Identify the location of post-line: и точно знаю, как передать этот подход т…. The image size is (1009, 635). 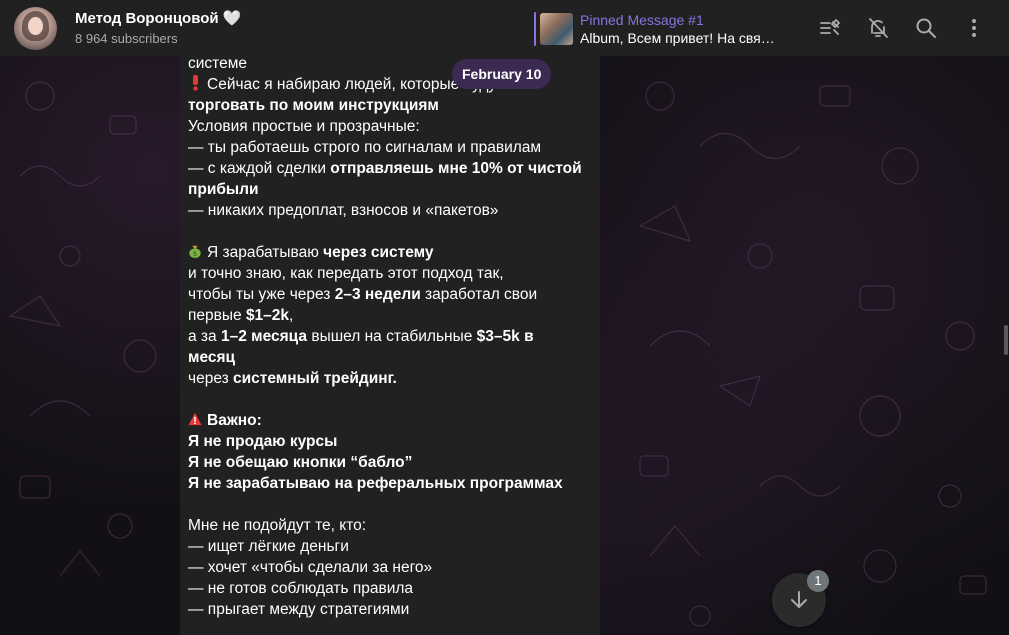
(346, 273).